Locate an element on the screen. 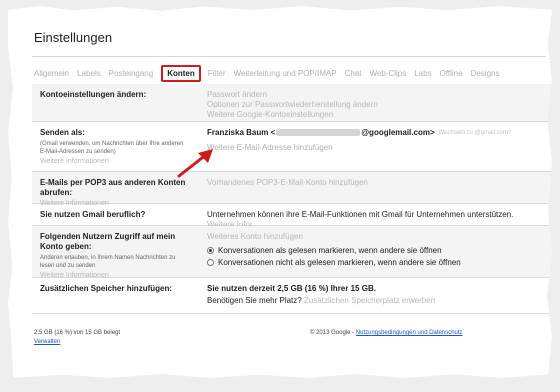  tab-offline: Offline is located at coordinates (451, 73).